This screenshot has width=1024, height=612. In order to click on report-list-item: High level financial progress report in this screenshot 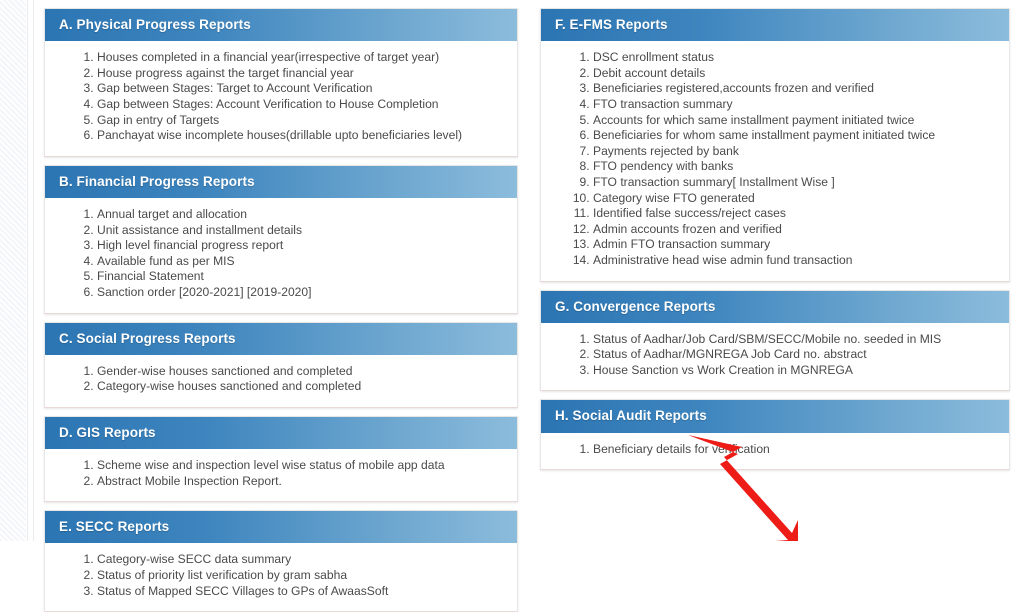, I will do `click(302, 246)`.